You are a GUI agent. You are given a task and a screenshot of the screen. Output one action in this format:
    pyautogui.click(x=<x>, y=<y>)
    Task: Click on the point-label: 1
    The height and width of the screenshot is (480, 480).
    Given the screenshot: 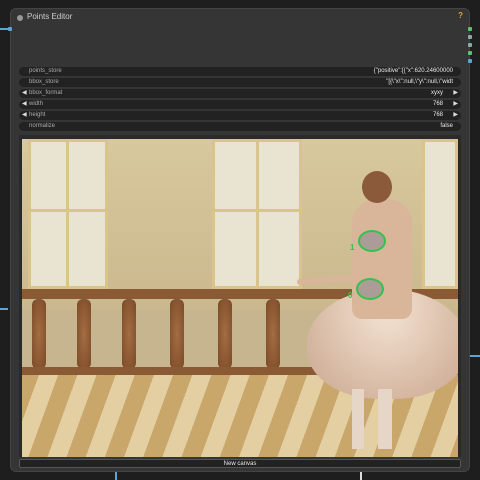 What is the action you would take?
    pyautogui.click(x=352, y=247)
    